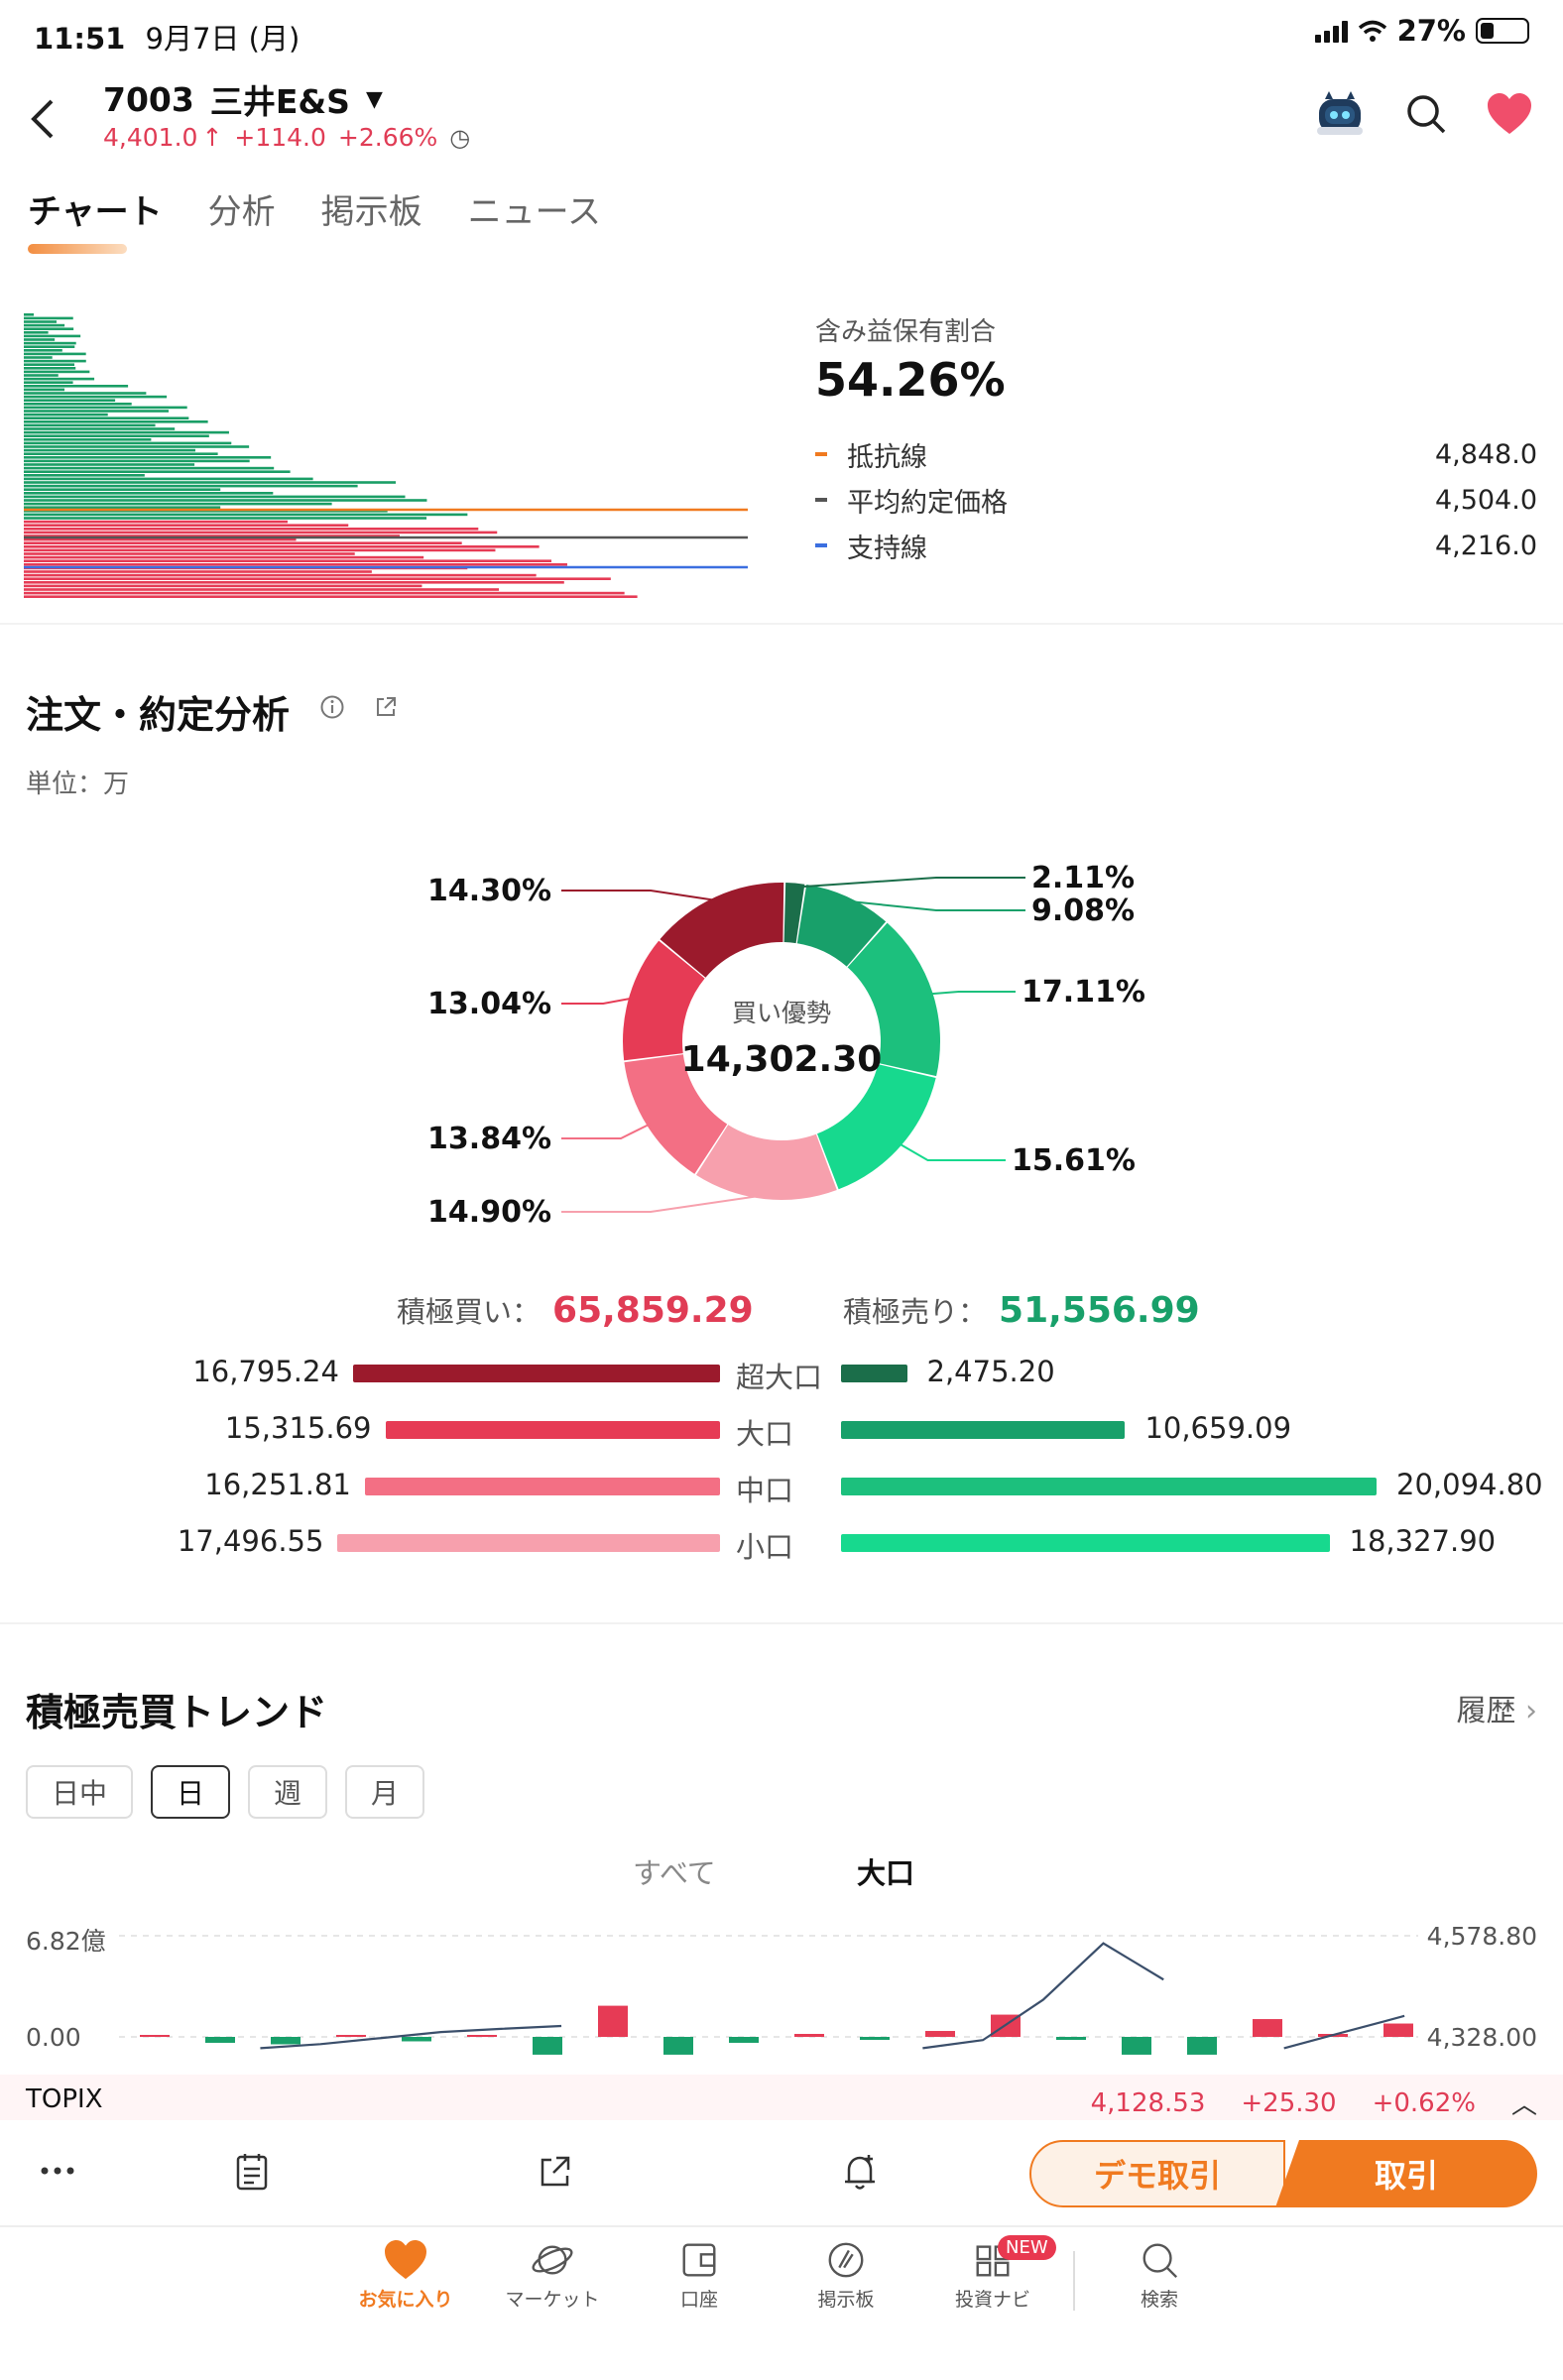 This screenshot has height=2380, width=1563. I want to click on topix-value: 4,128.53, so click(1148, 2102).